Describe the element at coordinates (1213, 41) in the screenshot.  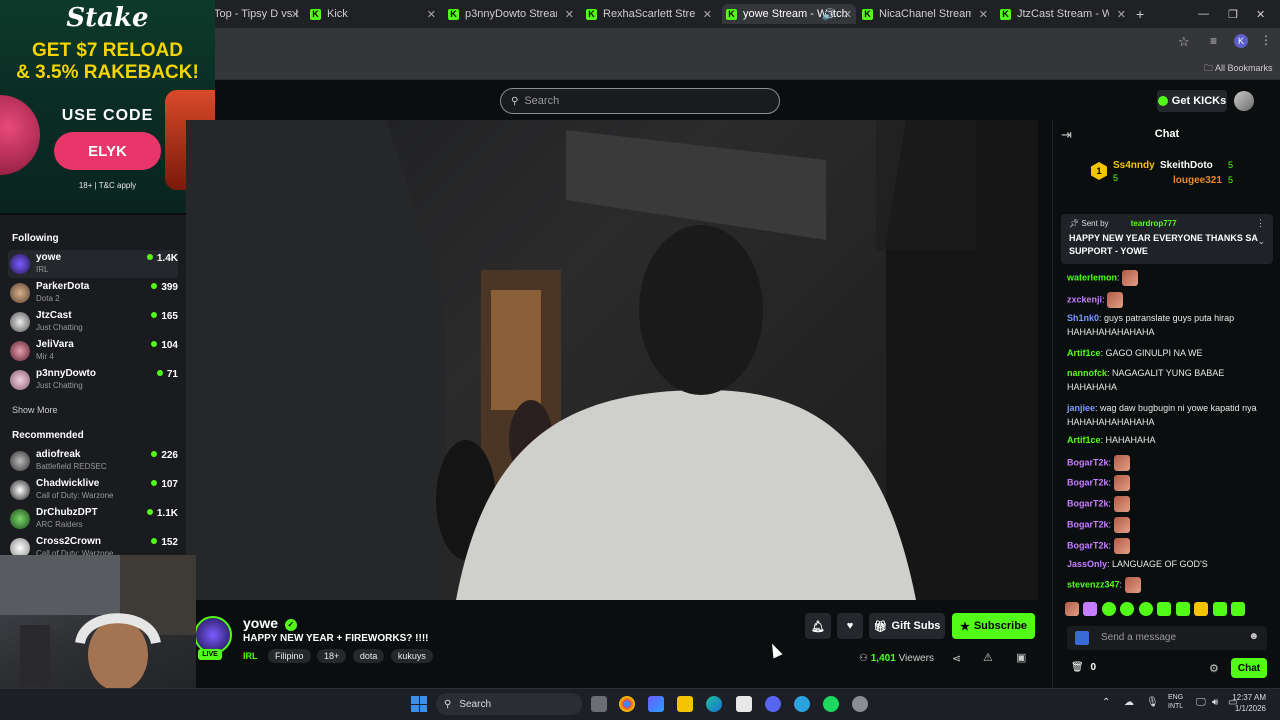
I see `media-icon: ≡` at that location.